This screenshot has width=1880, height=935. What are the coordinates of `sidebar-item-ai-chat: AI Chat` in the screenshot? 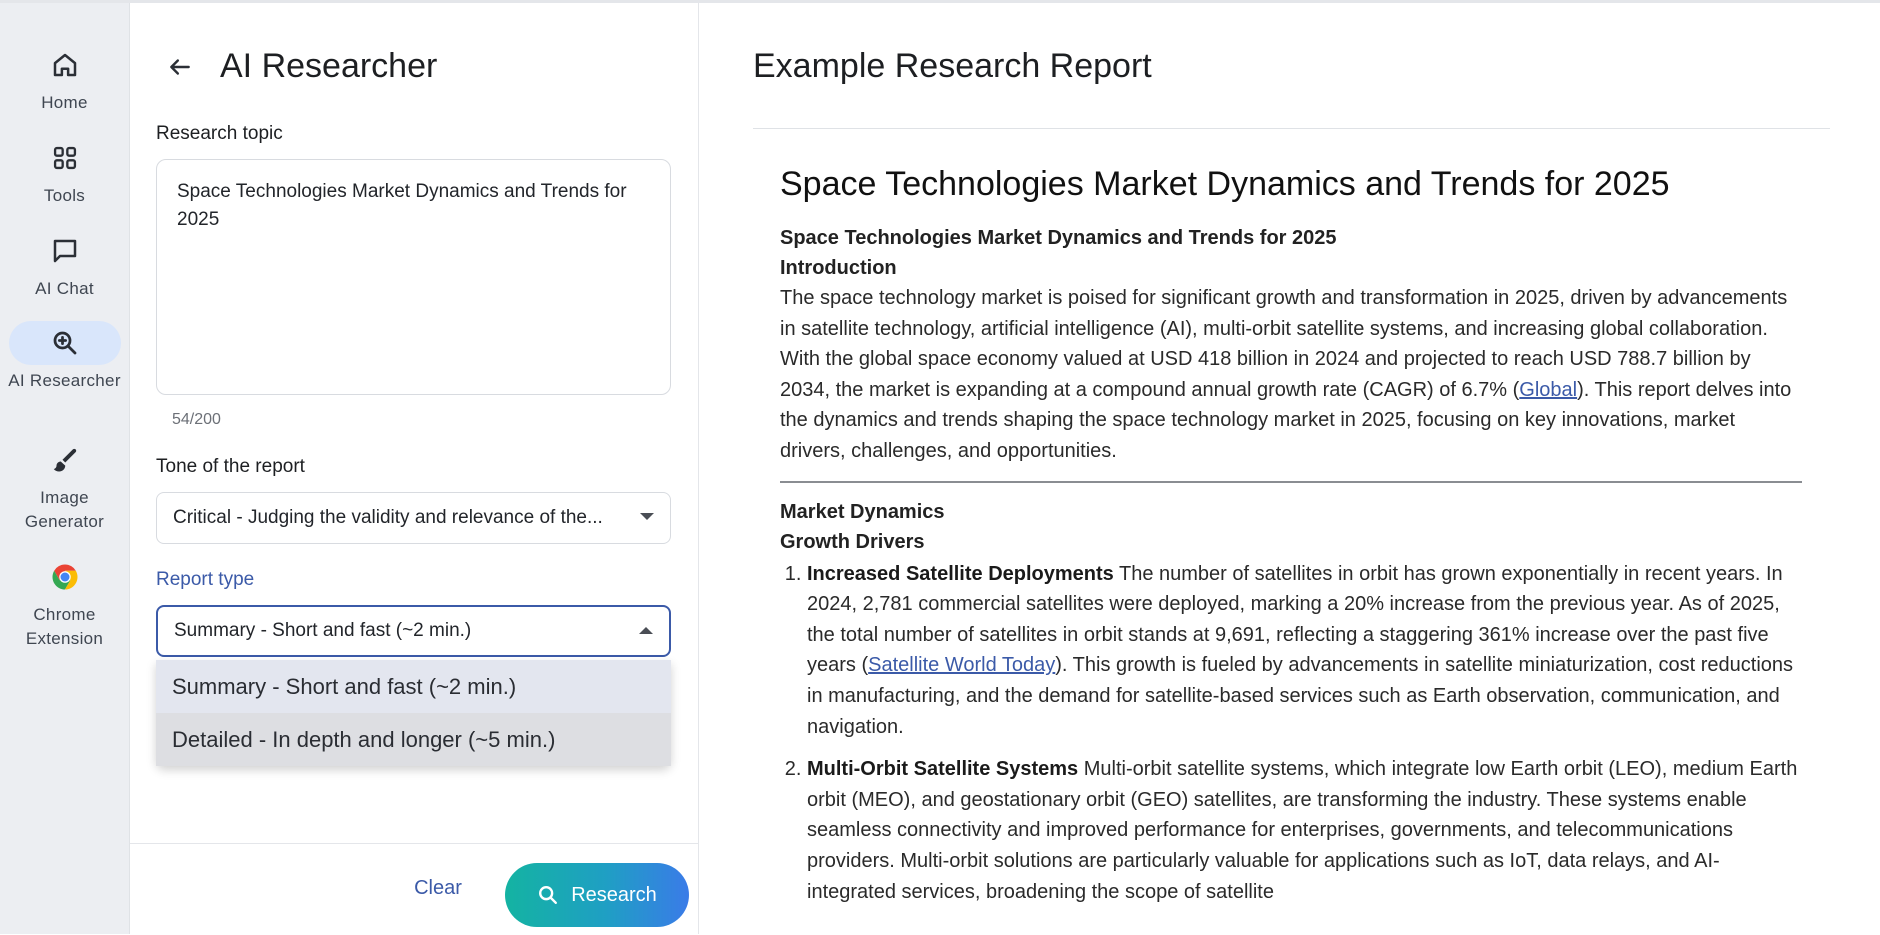 It's located at (64, 265).